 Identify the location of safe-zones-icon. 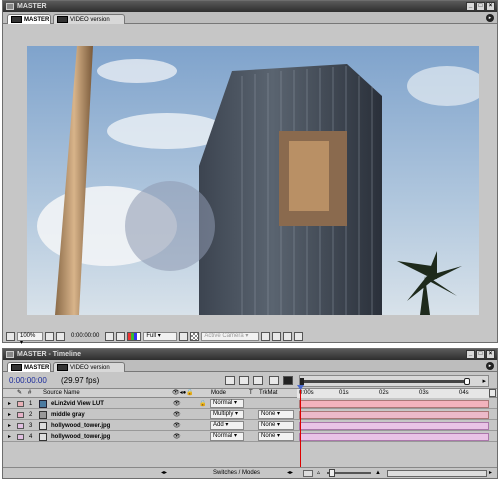
(49, 336).